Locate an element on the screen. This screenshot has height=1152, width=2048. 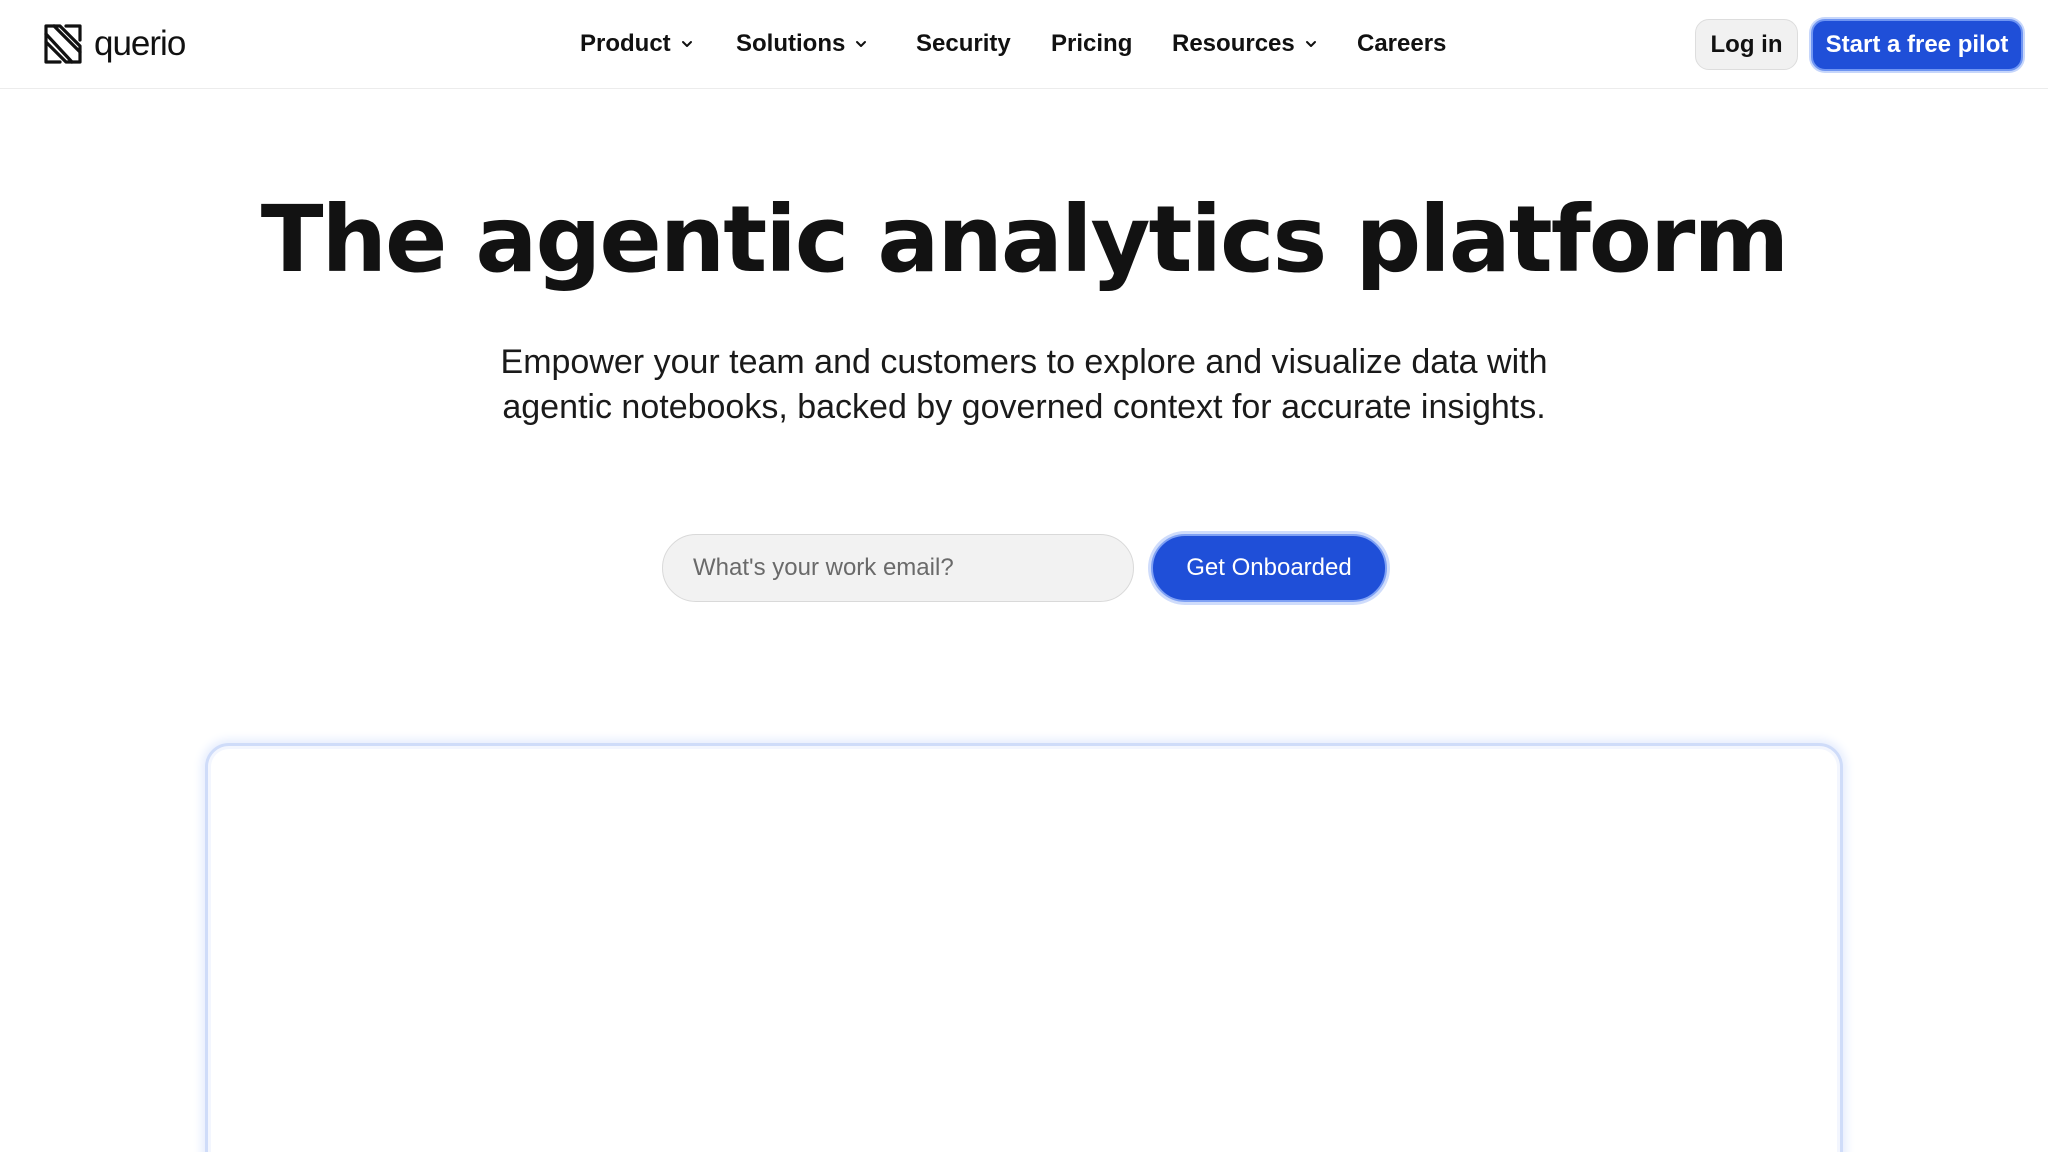
nav-item-careers: Careers is located at coordinates (1401, 44).